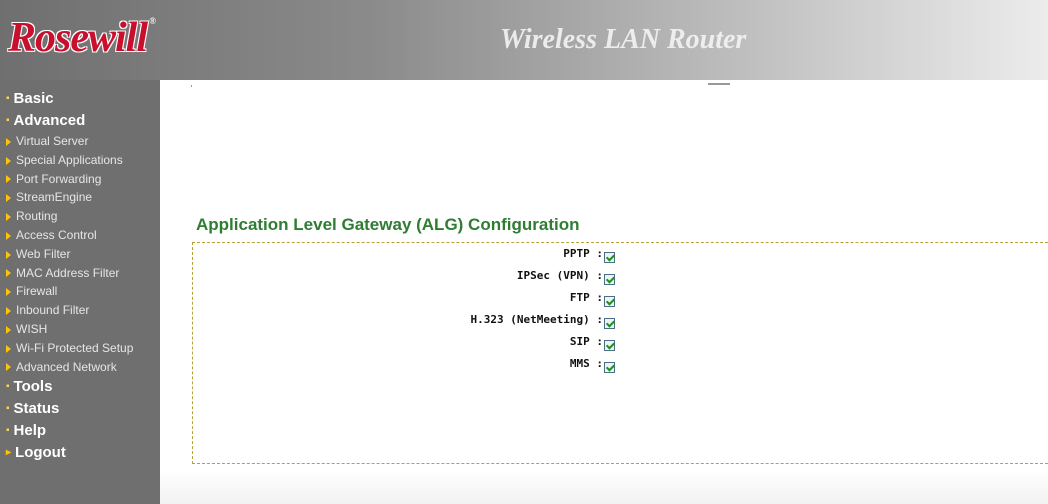  I want to click on alg-label-sip: SIP :, so click(586, 341).